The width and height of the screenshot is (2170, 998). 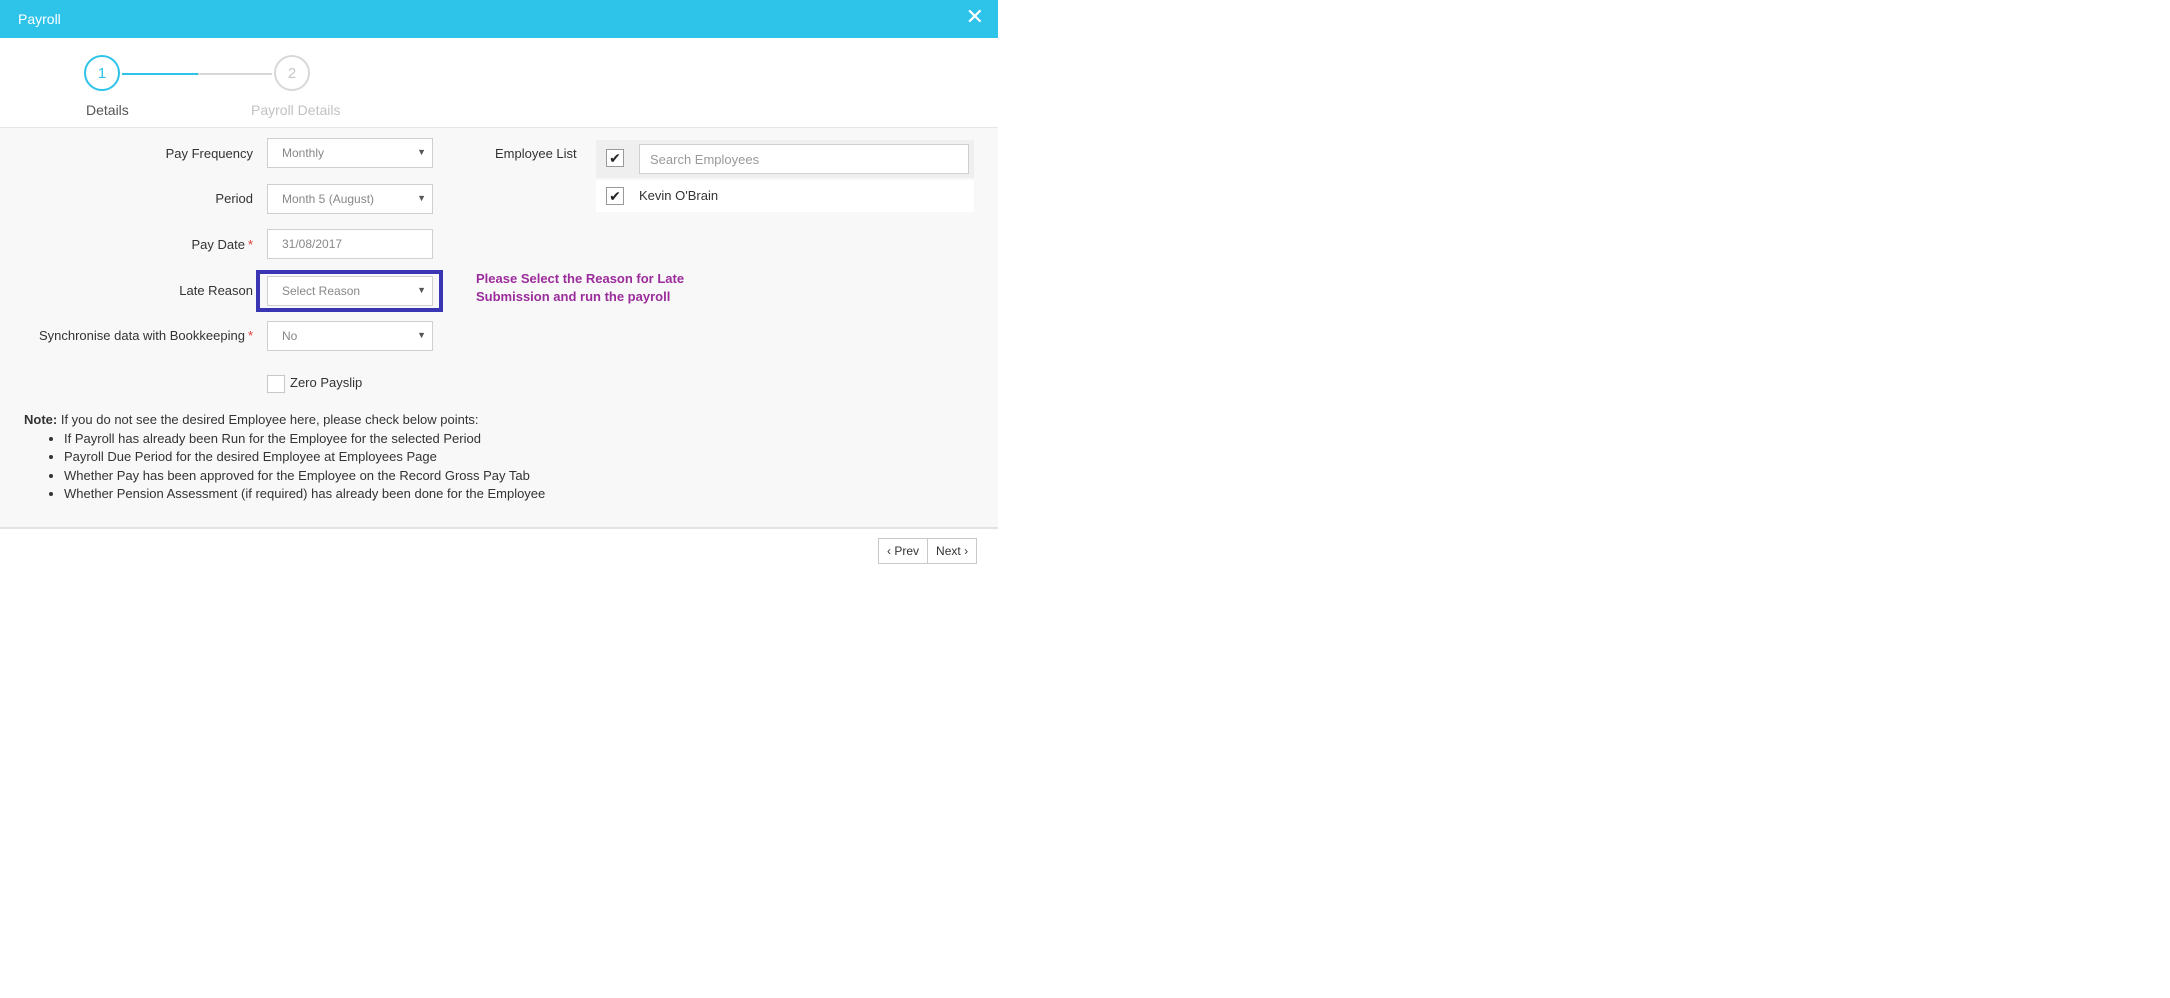 I want to click on modal-title: Payroll, so click(x=39, y=19).